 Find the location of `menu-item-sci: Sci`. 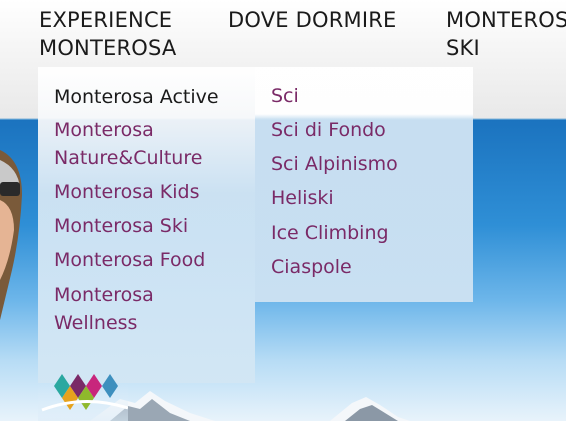

menu-item-sci: Sci is located at coordinates (285, 96).